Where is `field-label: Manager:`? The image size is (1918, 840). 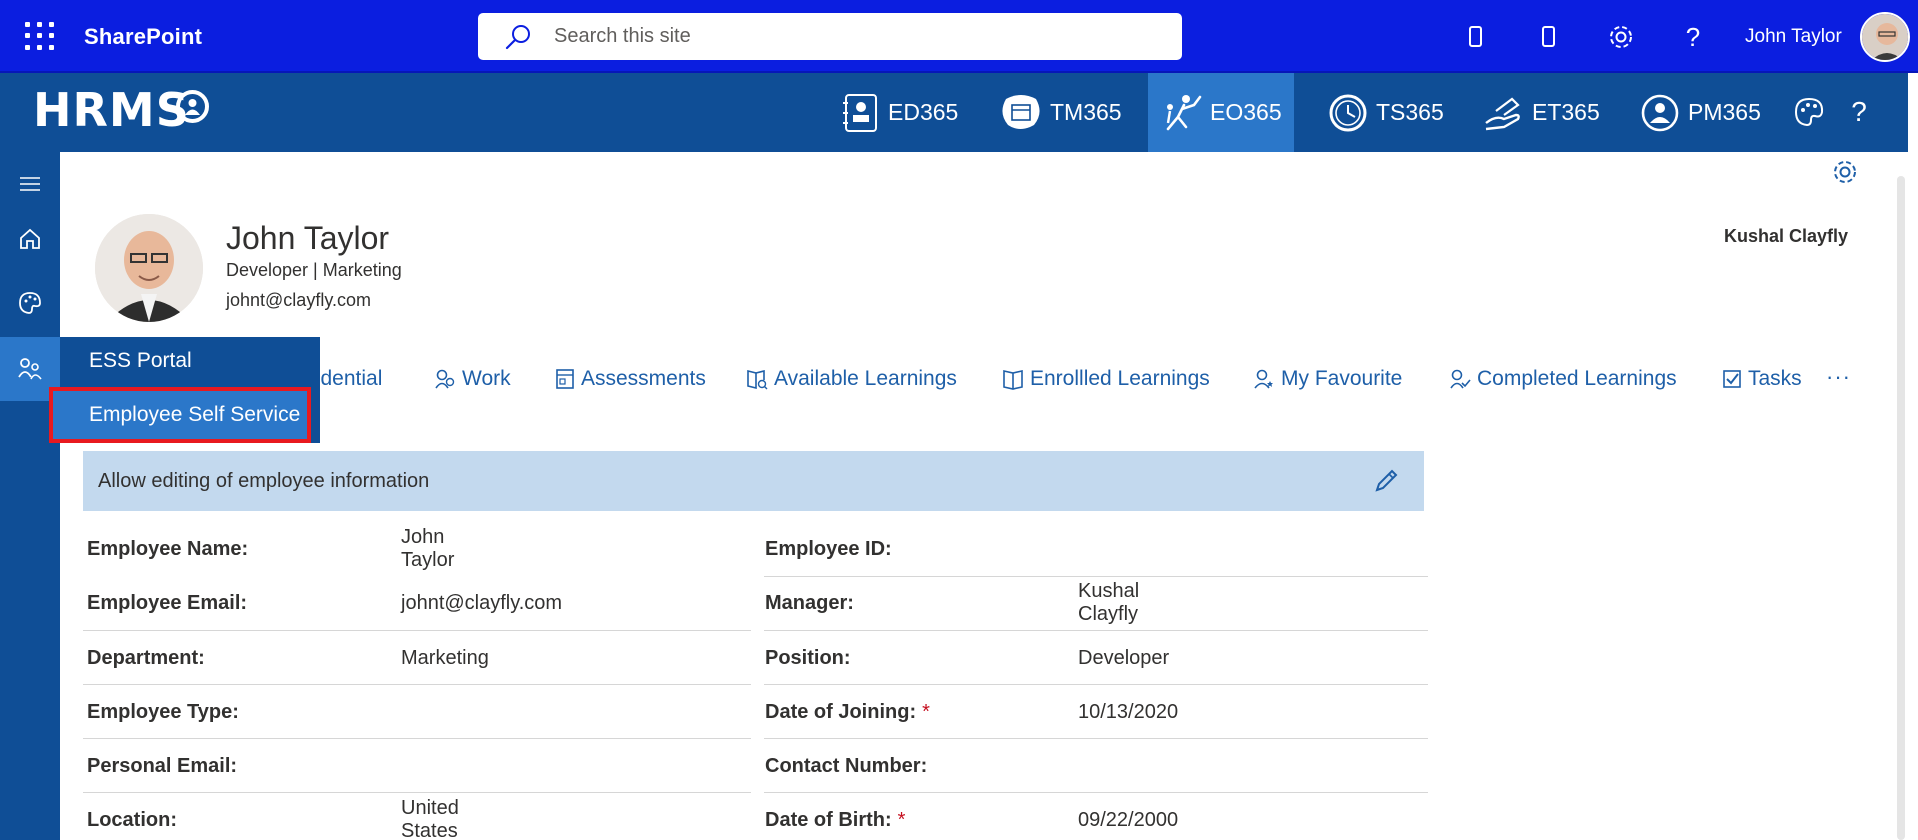 field-label: Manager: is located at coordinates (809, 602).